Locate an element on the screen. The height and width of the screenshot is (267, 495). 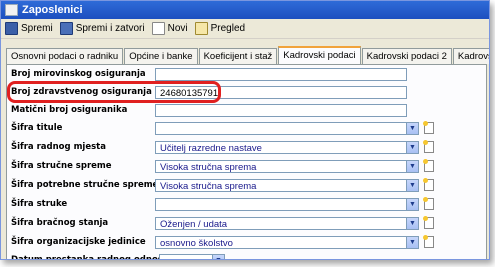
org-jedinica-label: Šifra organizacijske jedinice is located at coordinates (78, 242).